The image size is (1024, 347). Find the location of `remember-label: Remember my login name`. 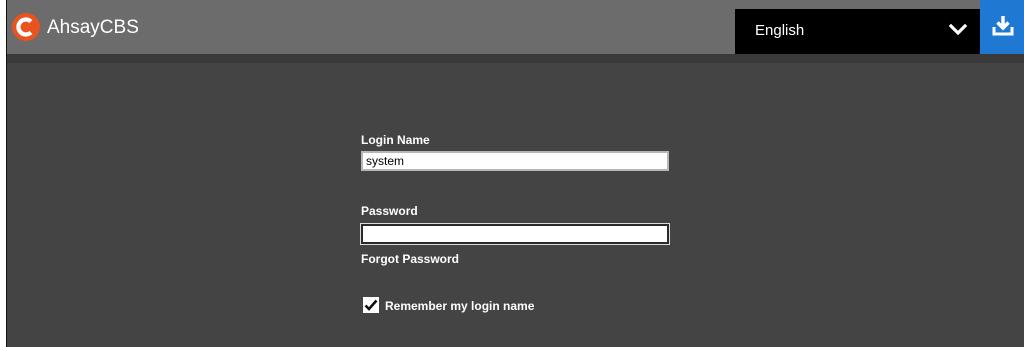

remember-label: Remember my login name is located at coordinates (459, 306).